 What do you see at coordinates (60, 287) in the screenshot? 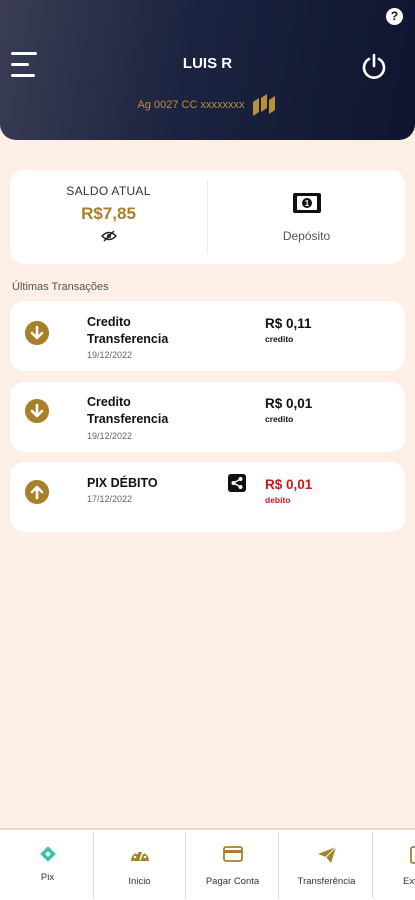
I see `transactions-title: Últimas Transações` at bounding box center [60, 287].